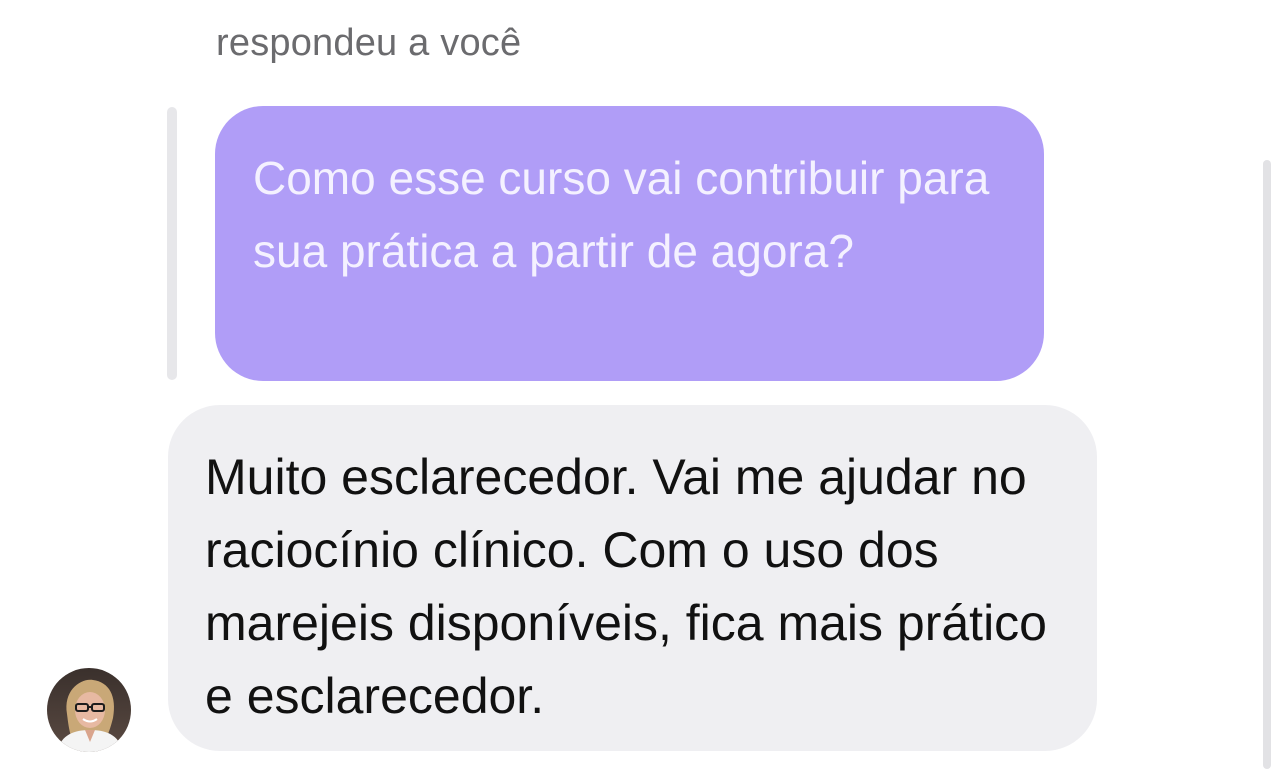 The width and height of the screenshot is (1280, 769). I want to click on scrollbar, so click(1267, 464).